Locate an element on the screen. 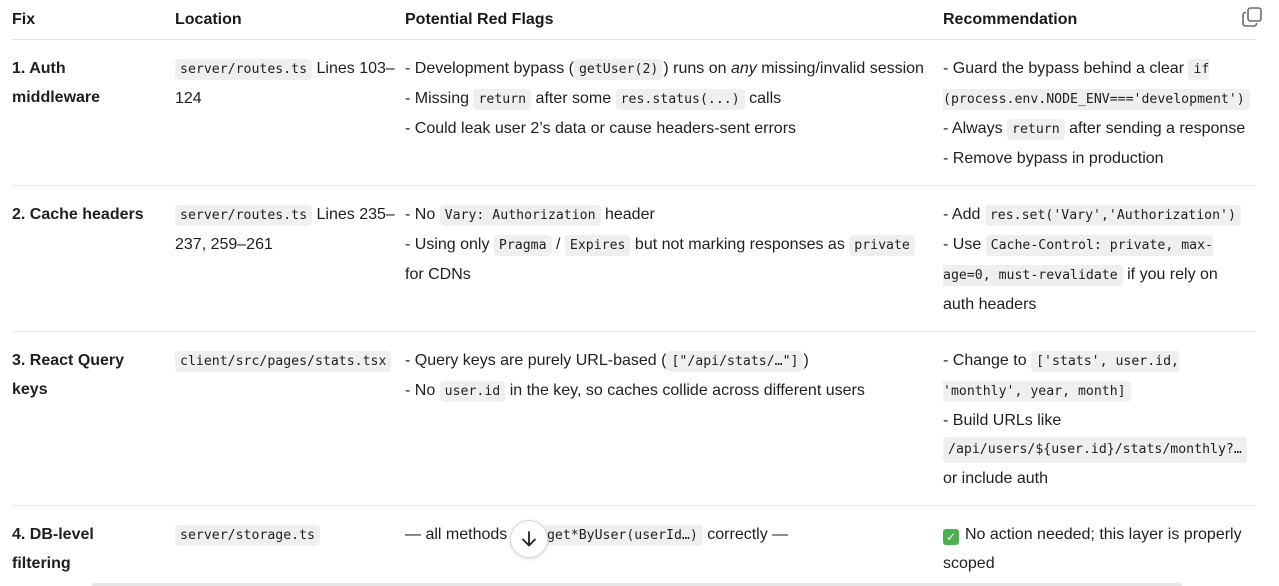 Image resolution: width=1279 pixels, height=586 pixels. rec-text: or include auth is located at coordinates (995, 478).